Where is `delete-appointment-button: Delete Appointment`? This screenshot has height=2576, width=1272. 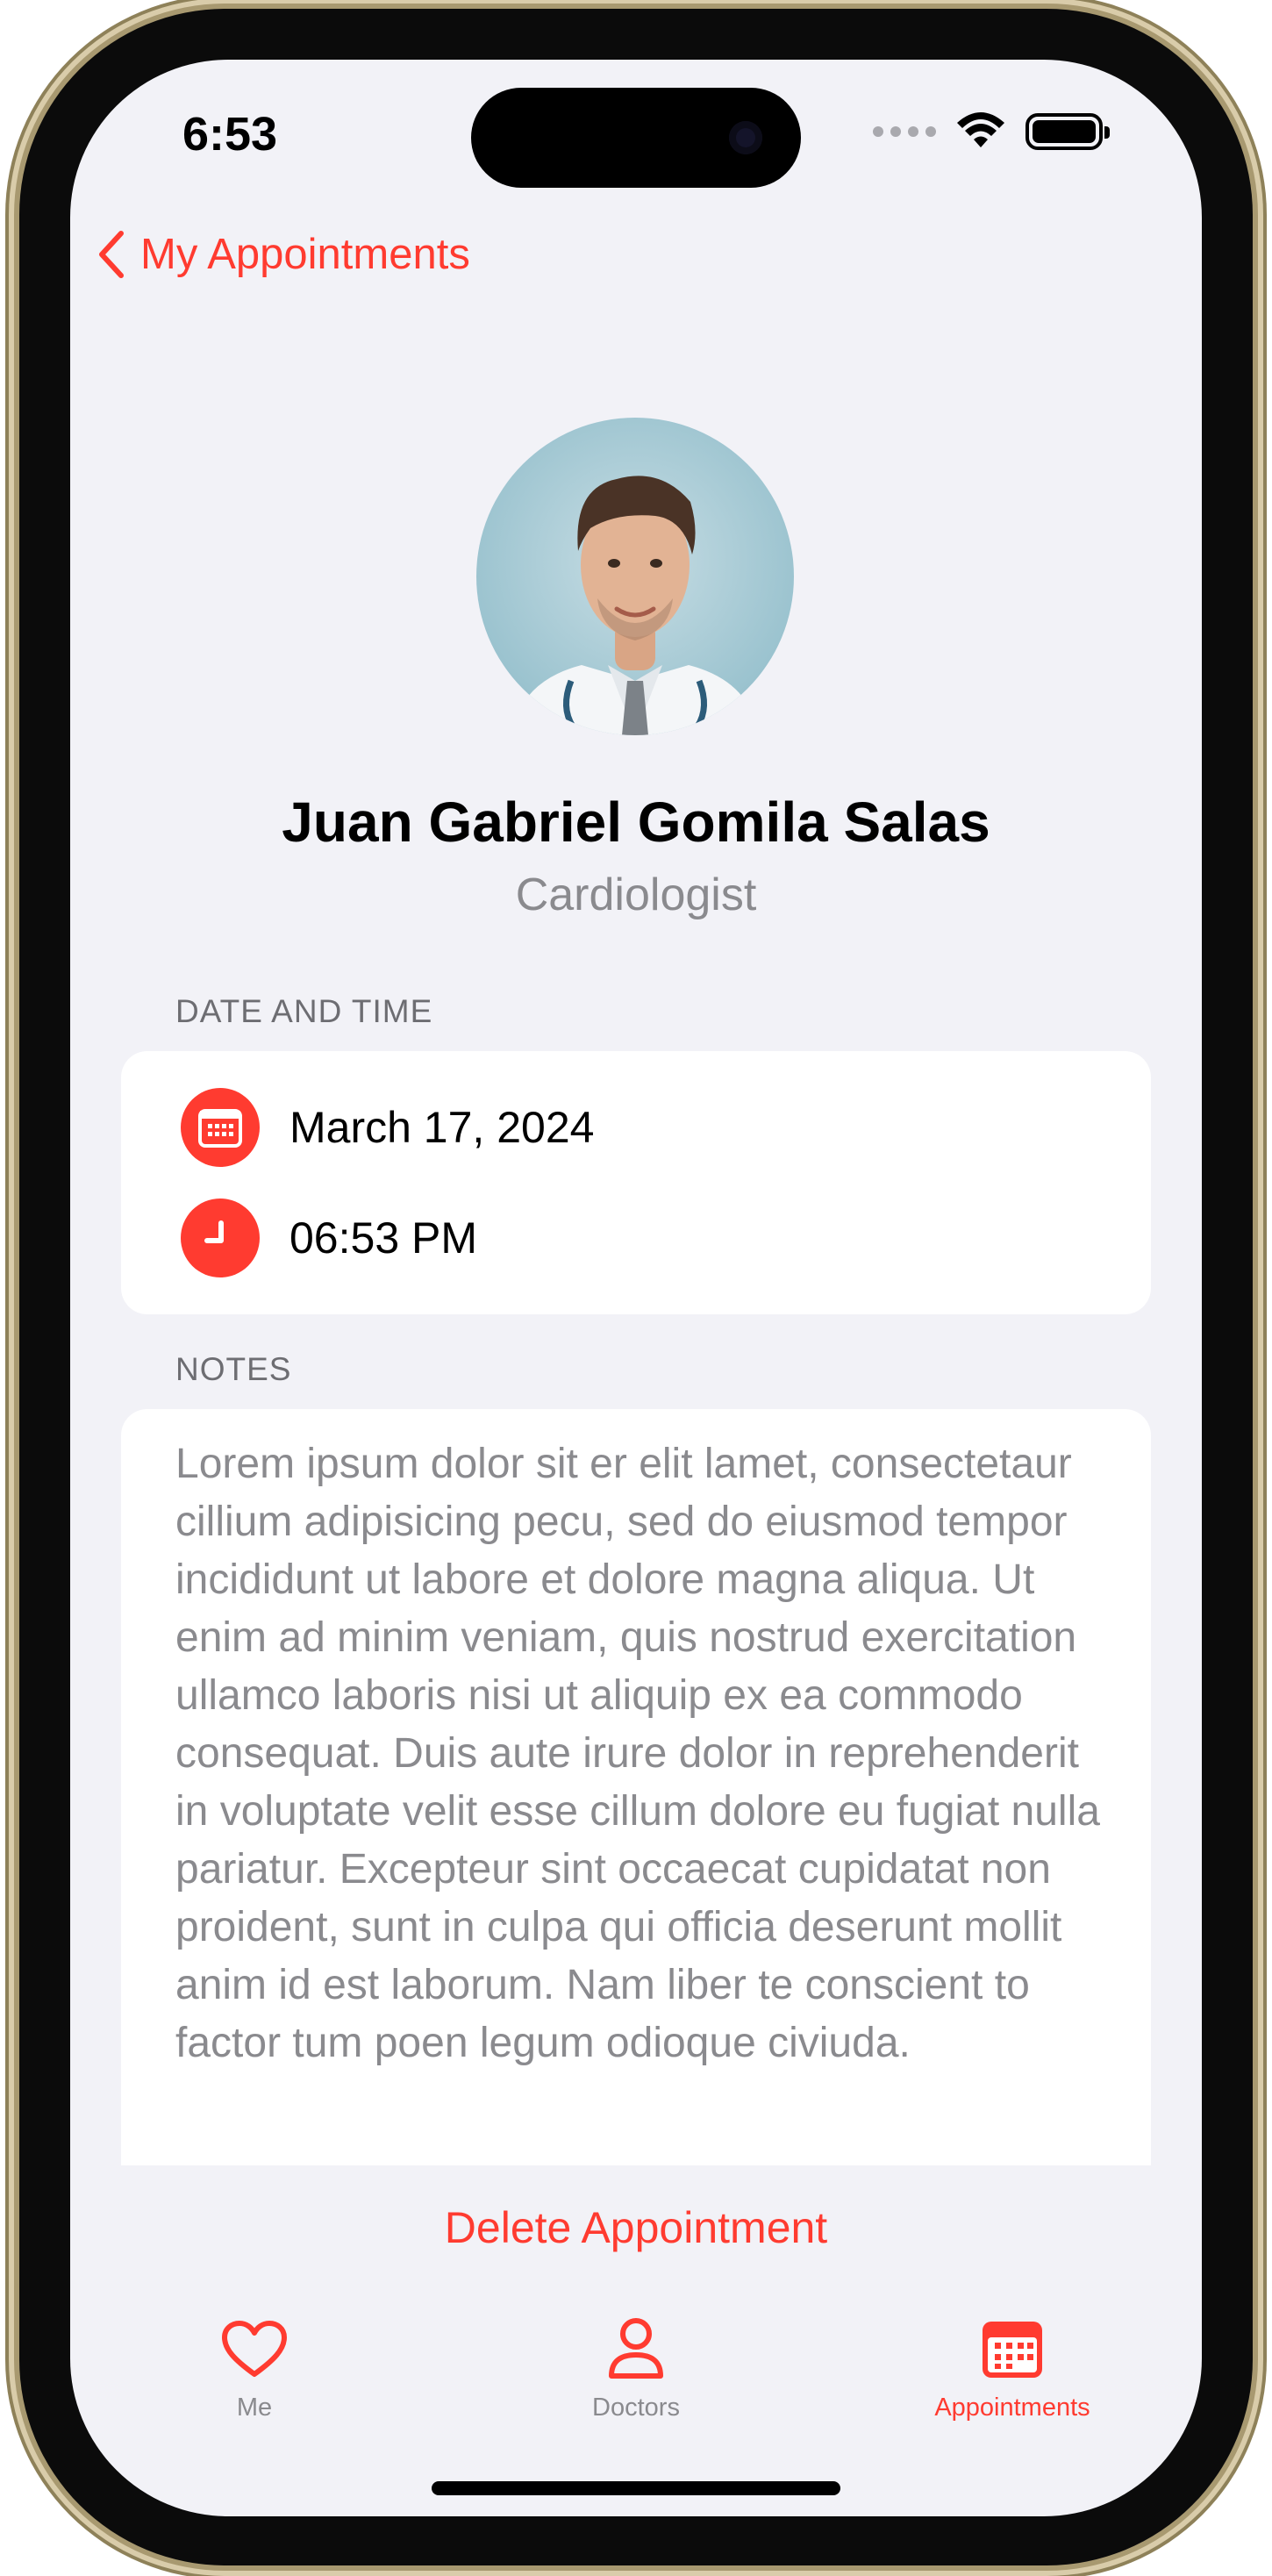 delete-appointment-button: Delete Appointment is located at coordinates (636, 2227).